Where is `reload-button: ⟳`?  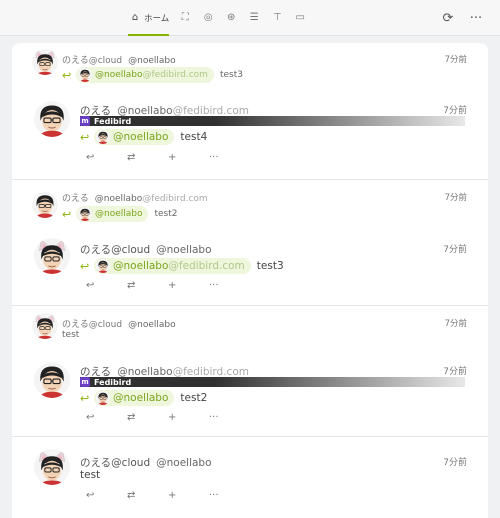
reload-button: ⟳ is located at coordinates (448, 18).